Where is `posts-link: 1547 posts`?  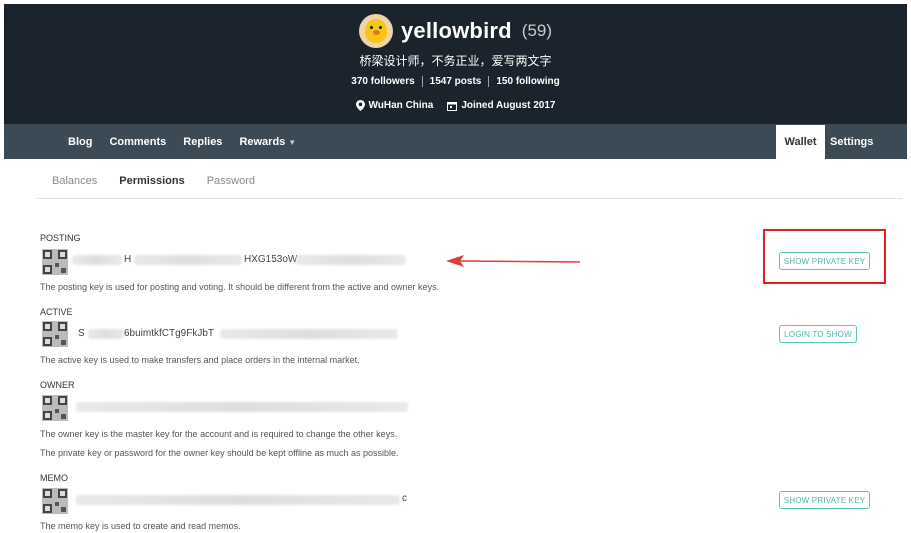
posts-link: 1547 posts is located at coordinates (455, 81).